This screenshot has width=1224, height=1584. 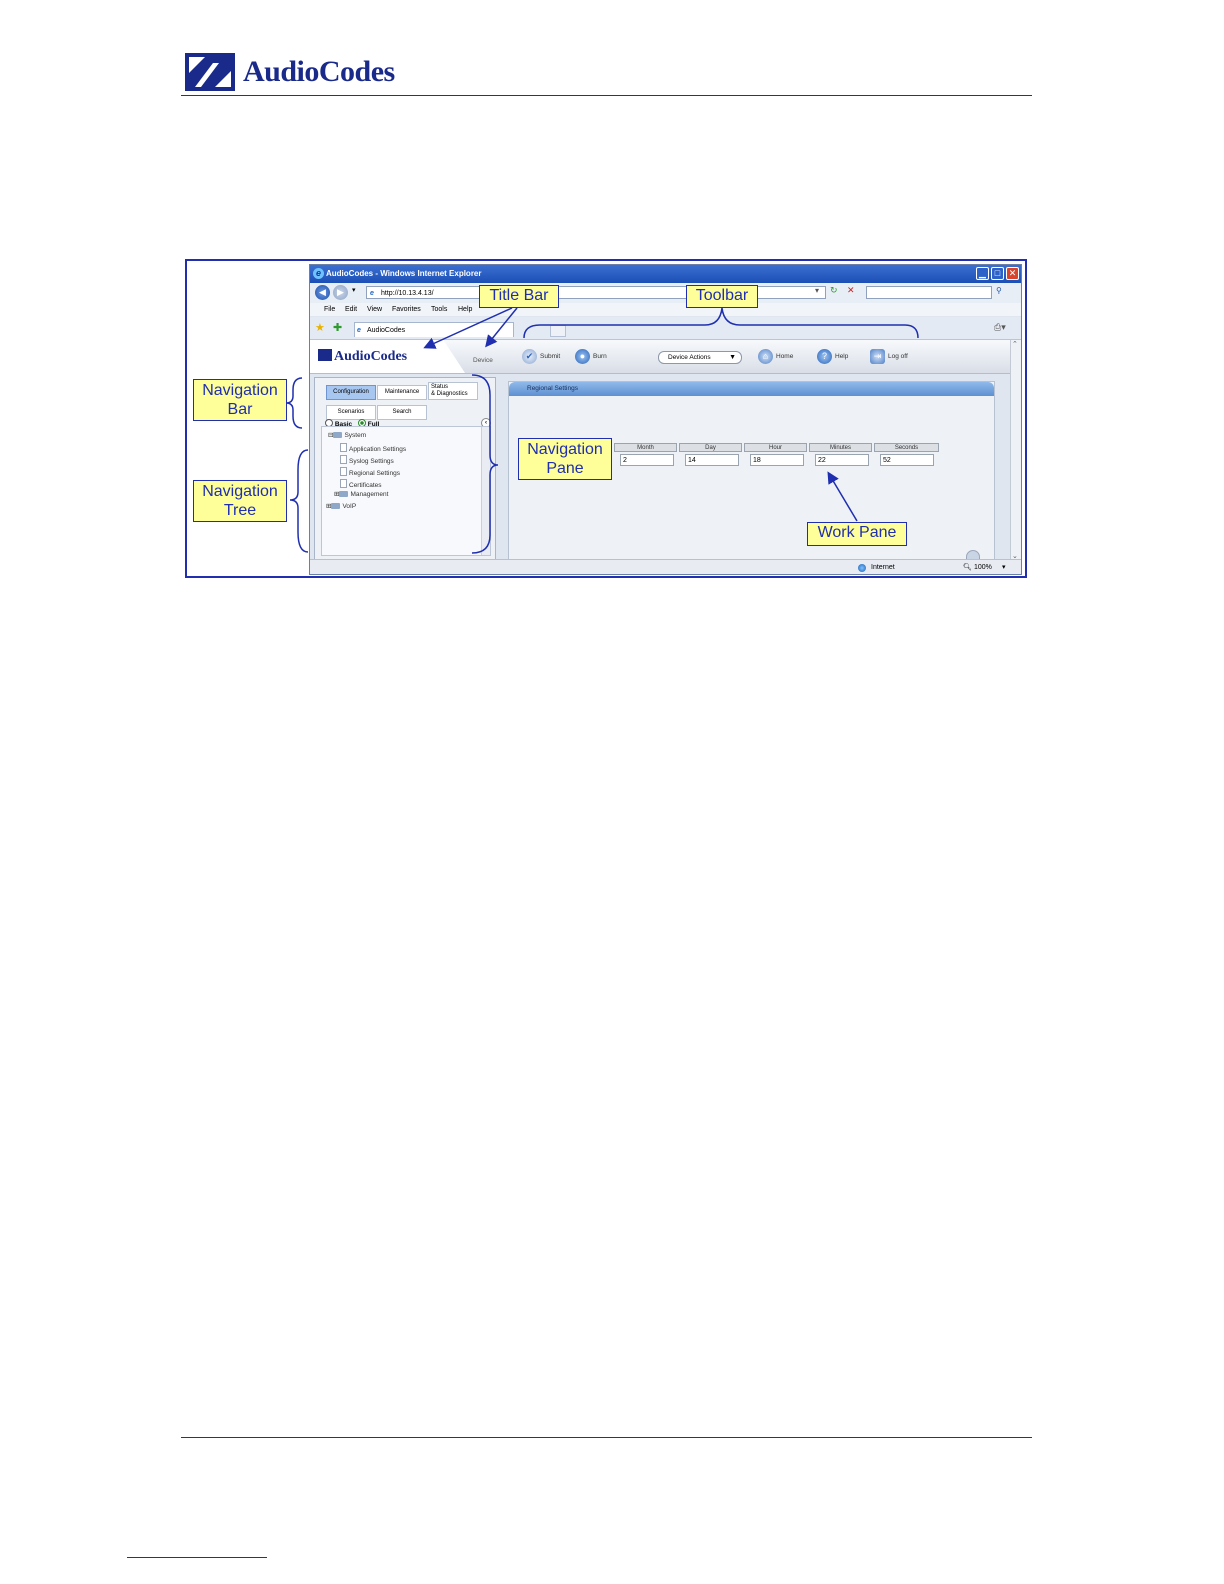 What do you see at coordinates (842, 496) in the screenshot?
I see `work-pane-arrow` at bounding box center [842, 496].